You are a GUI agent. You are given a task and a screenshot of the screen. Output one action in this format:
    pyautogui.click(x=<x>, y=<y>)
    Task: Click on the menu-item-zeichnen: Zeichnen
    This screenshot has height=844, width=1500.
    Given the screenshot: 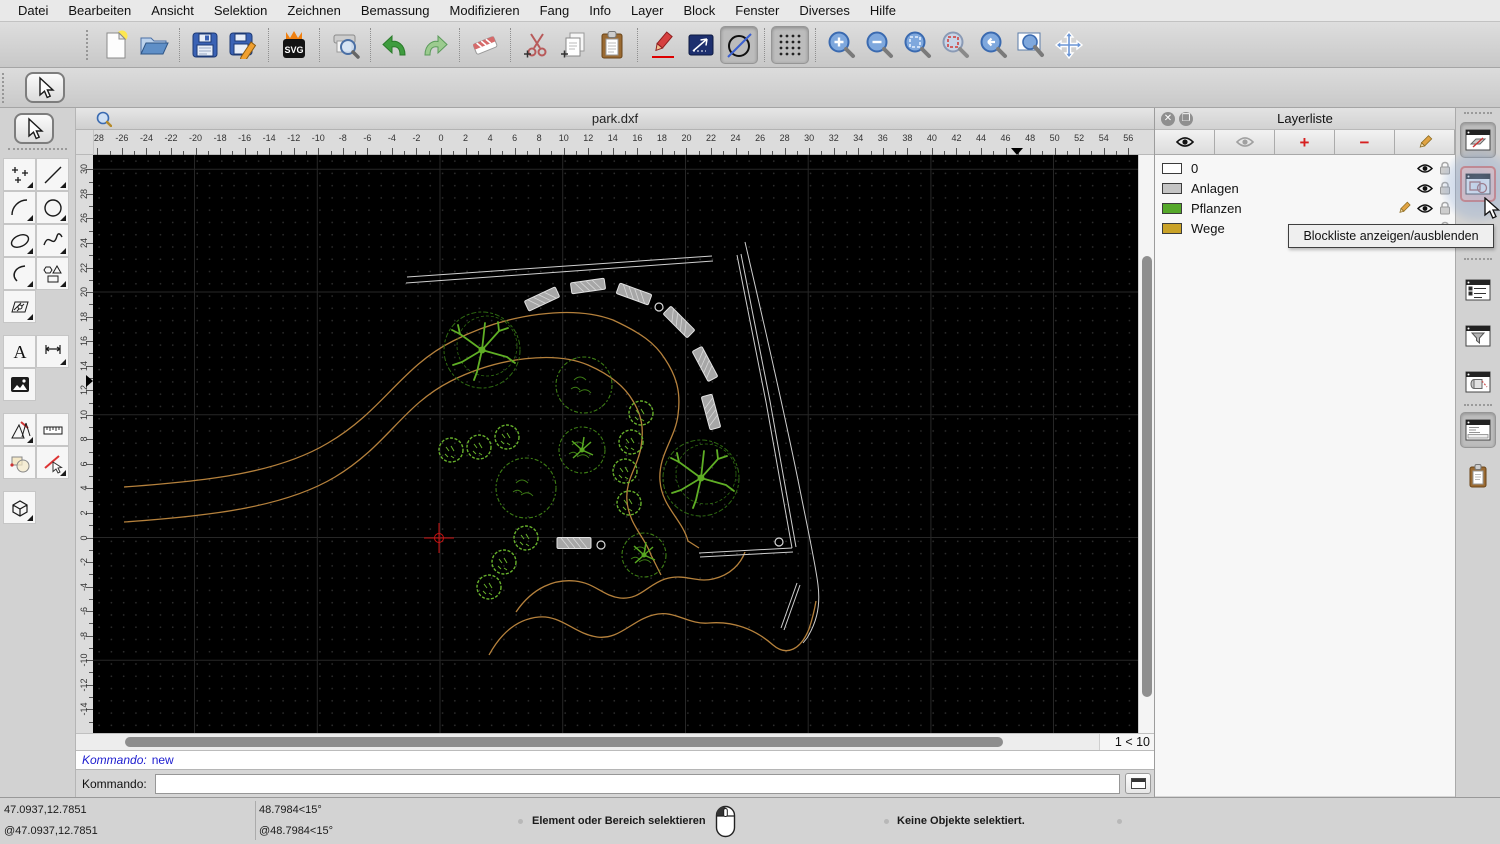 What is the action you would take?
    pyautogui.click(x=313, y=11)
    